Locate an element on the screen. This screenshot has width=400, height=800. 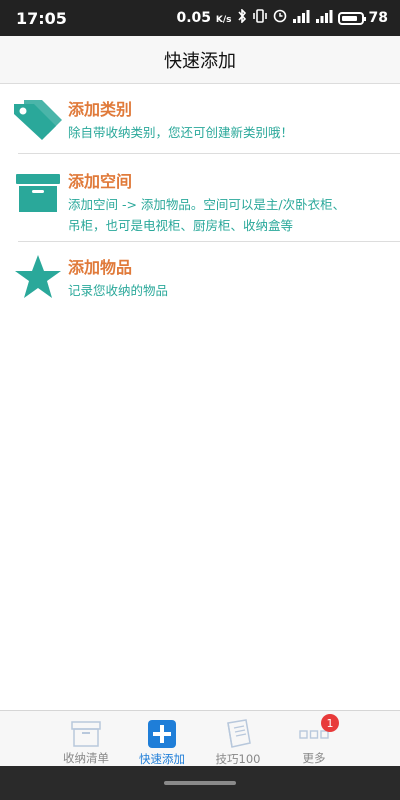
tab-label: 更多 is located at coordinates (314, 758).